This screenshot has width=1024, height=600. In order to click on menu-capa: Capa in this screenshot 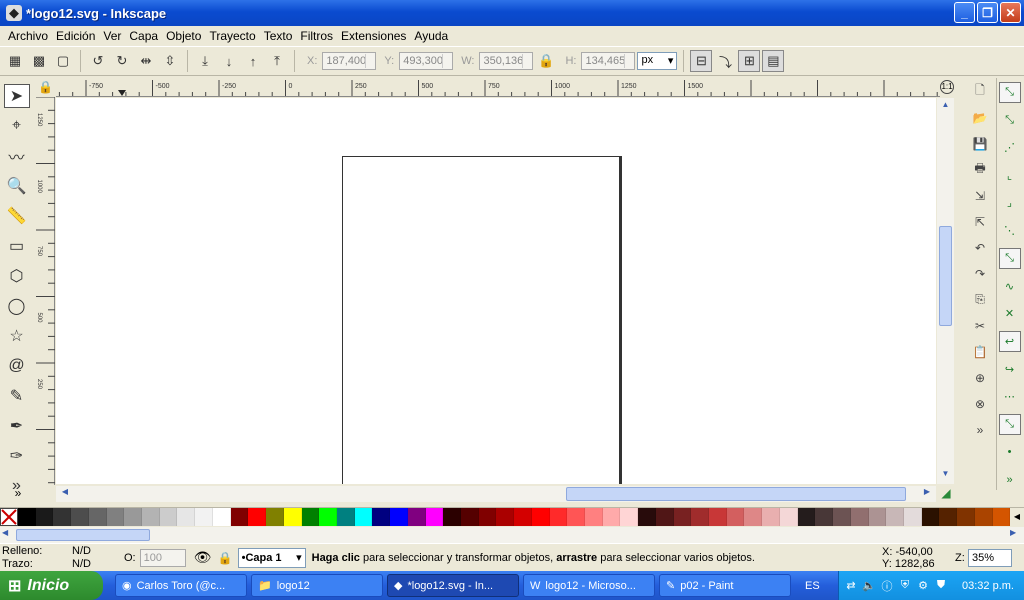, I will do `click(143, 36)`.